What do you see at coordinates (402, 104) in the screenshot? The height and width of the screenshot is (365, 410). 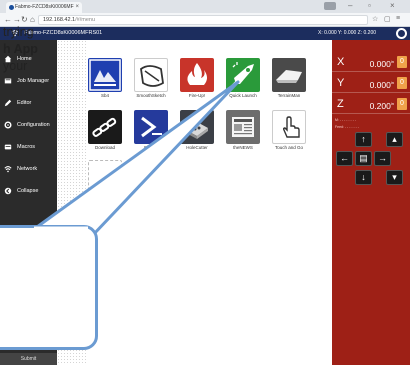 I see `zero-z-button: 0` at bounding box center [402, 104].